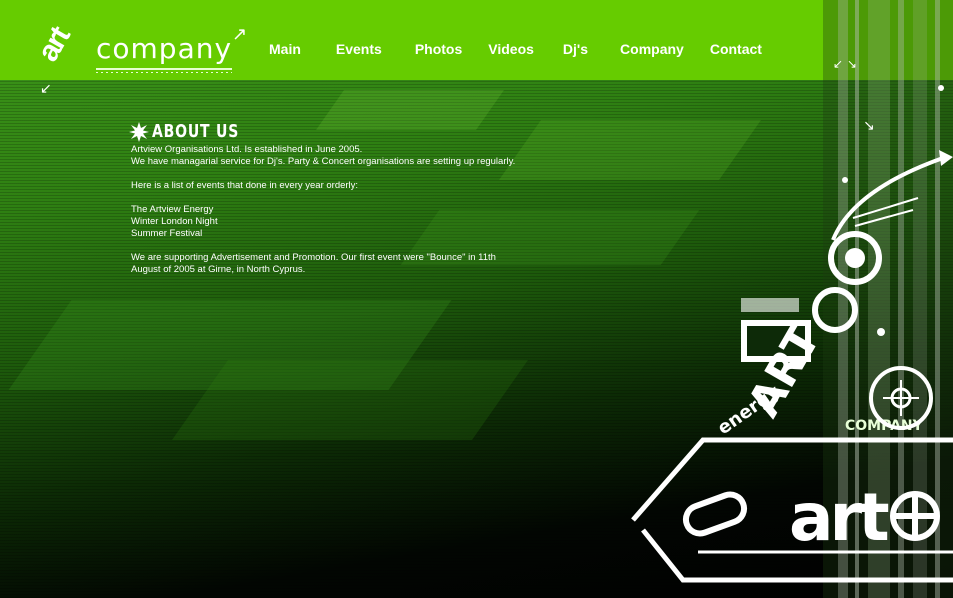 The height and width of the screenshot is (598, 953). What do you see at coordinates (839, 517) in the screenshot?
I see `art-logo-big: art` at bounding box center [839, 517].